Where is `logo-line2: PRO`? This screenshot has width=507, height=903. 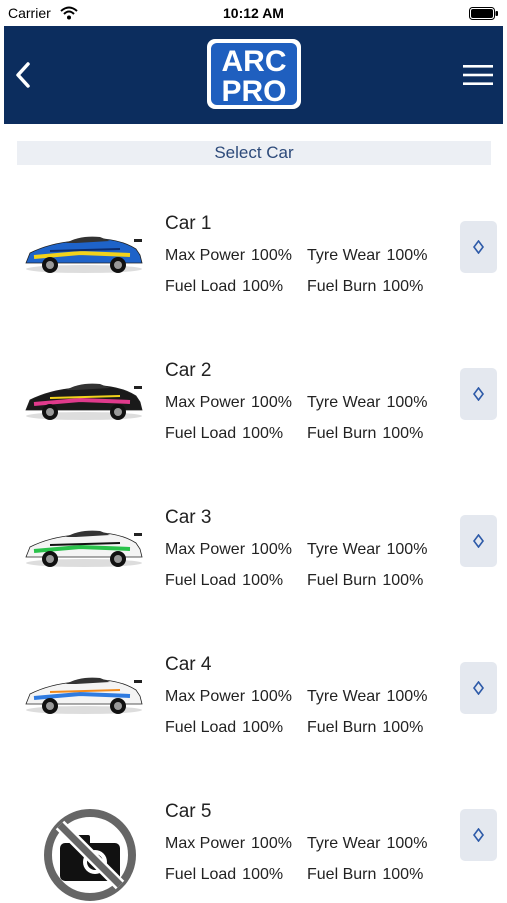 logo-line2: PRO is located at coordinates (253, 91).